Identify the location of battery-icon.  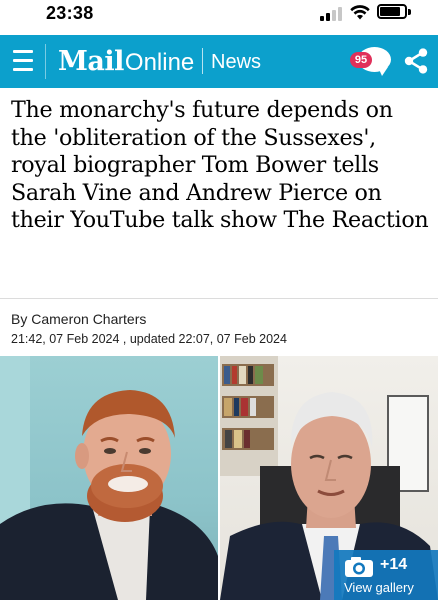
(392, 11).